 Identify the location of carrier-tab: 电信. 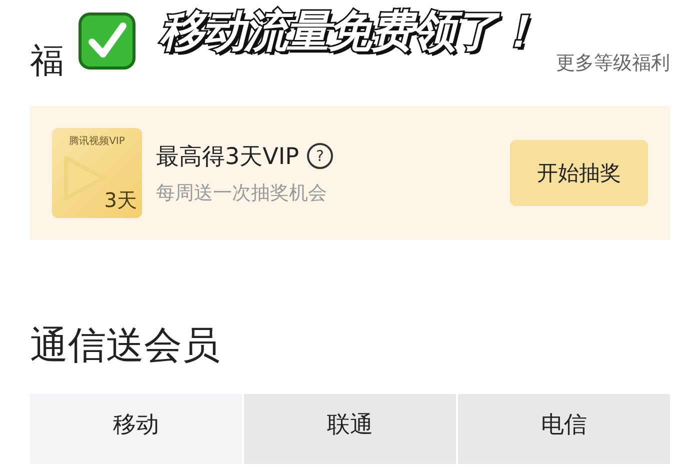
(564, 429).